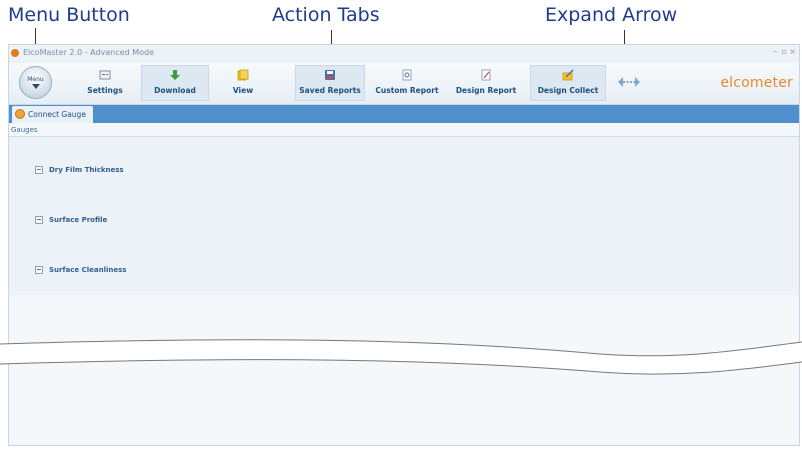 This screenshot has width=802, height=451. What do you see at coordinates (175, 75) in the screenshot?
I see `download-arrow-icon` at bounding box center [175, 75].